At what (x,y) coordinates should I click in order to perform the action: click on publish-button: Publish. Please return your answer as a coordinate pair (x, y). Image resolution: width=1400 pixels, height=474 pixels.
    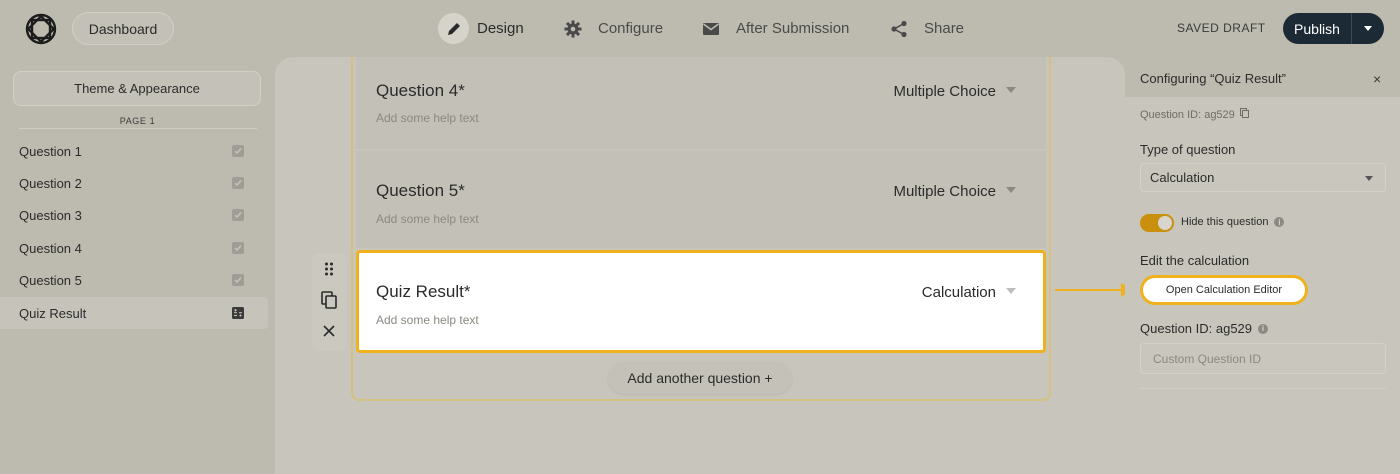
    Looking at the image, I should click on (1333, 28).